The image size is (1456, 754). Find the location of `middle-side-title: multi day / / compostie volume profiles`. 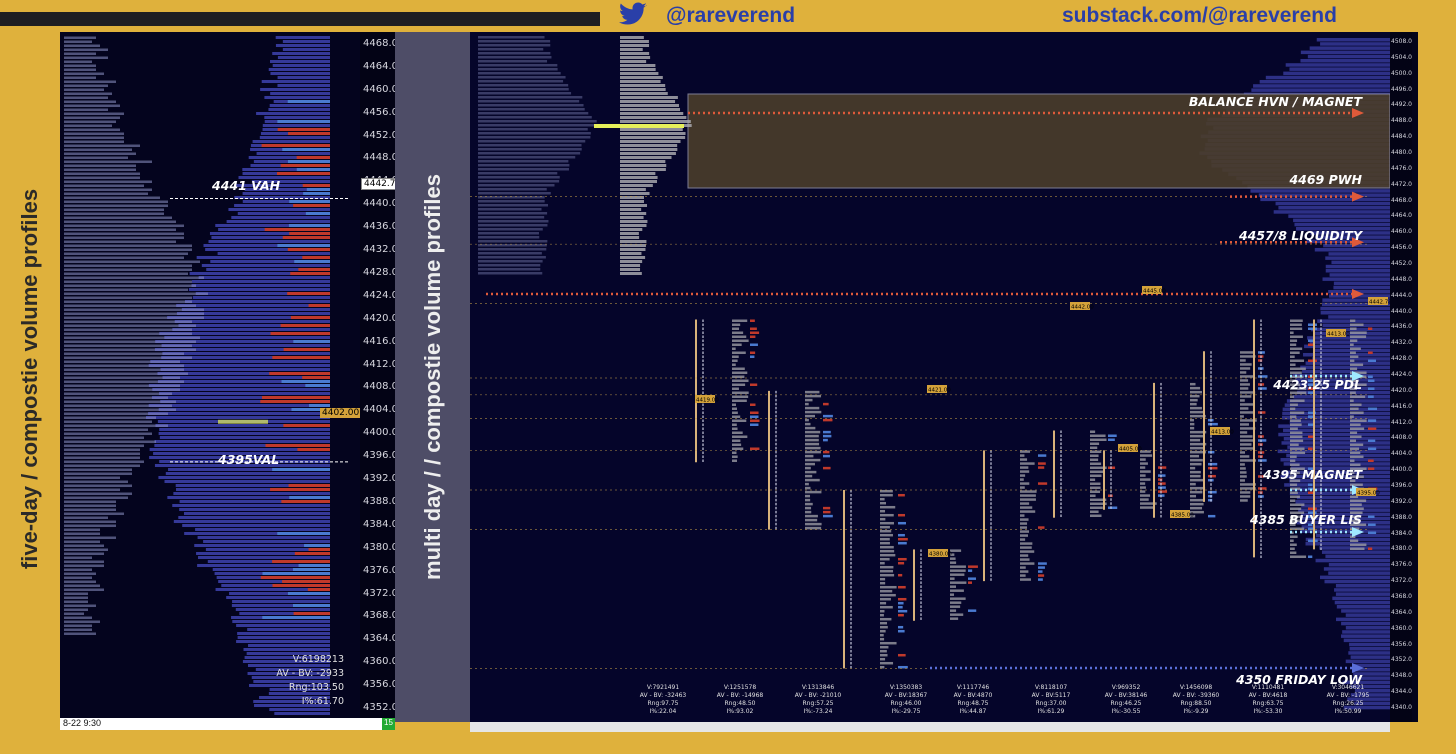

middle-side-title: multi day / / compostie volume profiles is located at coordinates (432, 377).